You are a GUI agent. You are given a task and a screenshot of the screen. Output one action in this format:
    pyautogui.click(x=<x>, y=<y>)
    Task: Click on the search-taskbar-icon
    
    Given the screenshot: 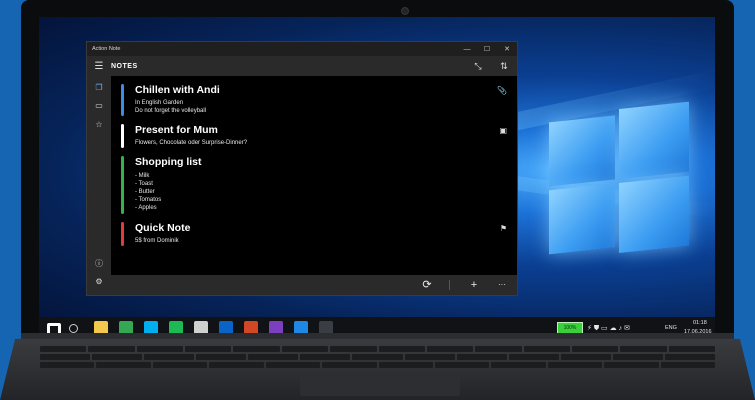 What is the action you would take?
    pyautogui.click(x=73, y=328)
    